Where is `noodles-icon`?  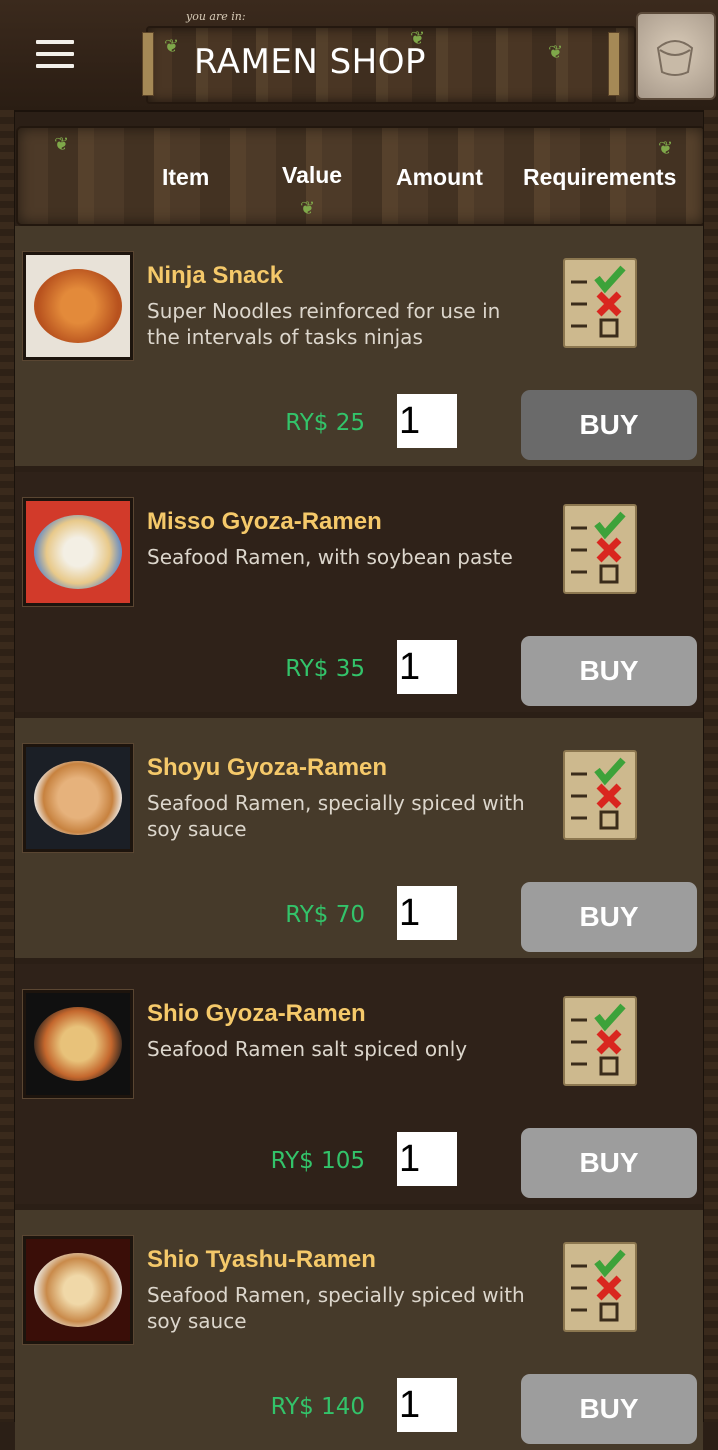 noodles-icon is located at coordinates (78, 306).